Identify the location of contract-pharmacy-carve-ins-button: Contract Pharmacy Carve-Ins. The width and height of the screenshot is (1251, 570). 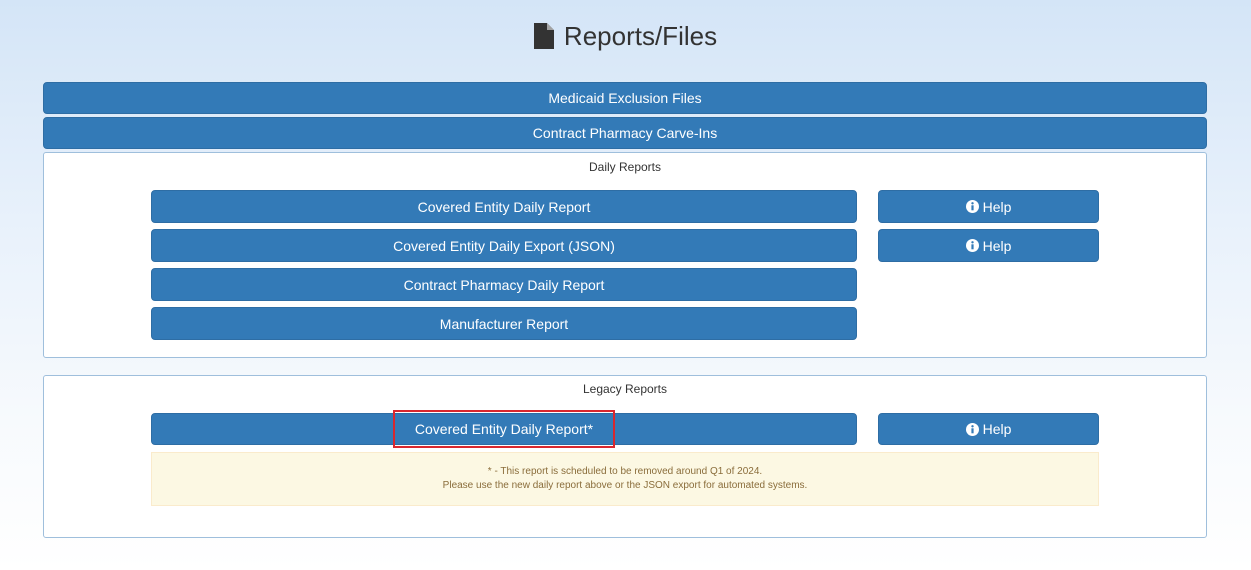
(625, 133).